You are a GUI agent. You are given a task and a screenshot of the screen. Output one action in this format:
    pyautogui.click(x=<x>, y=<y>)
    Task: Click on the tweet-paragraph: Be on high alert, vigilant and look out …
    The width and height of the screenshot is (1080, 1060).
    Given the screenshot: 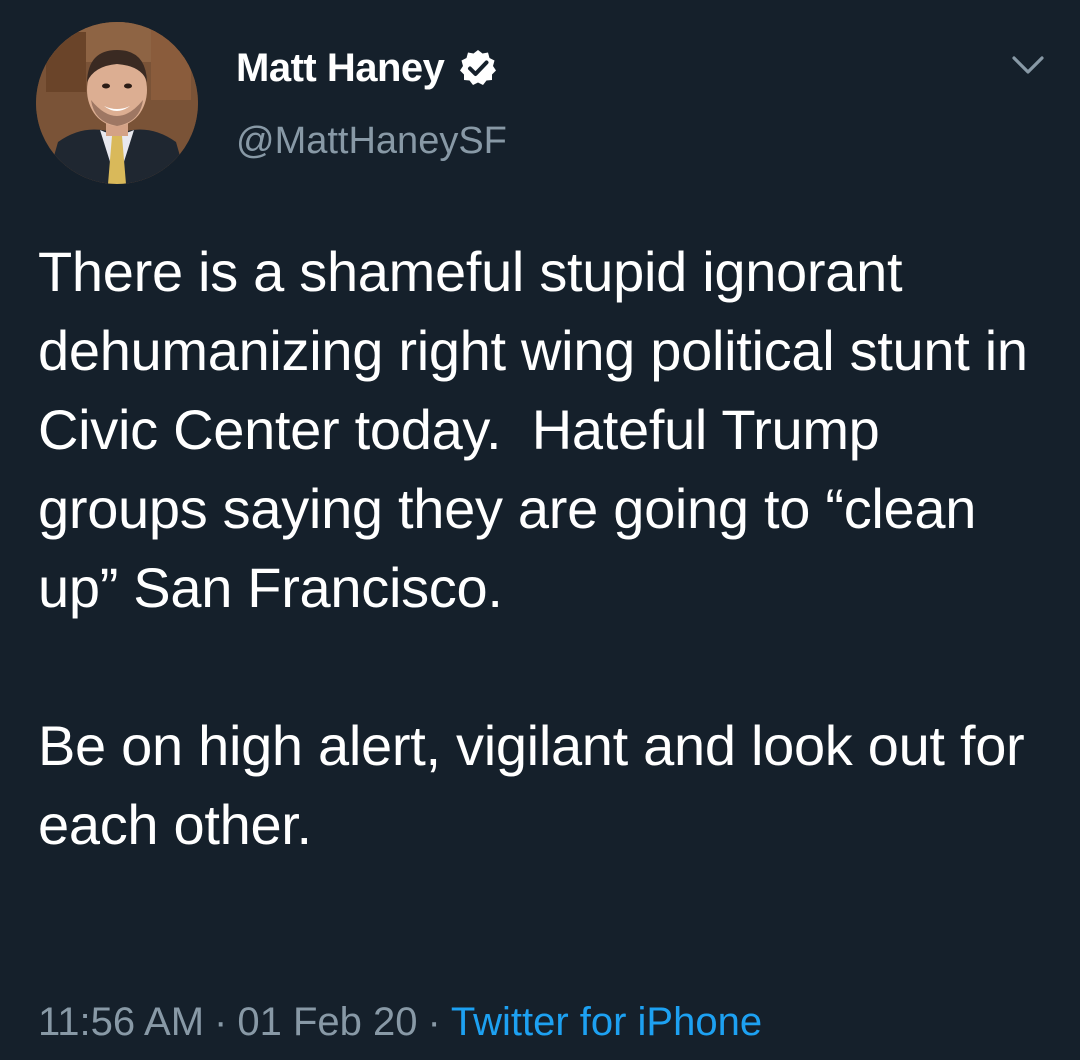 What is the action you would take?
    pyautogui.click(x=539, y=785)
    